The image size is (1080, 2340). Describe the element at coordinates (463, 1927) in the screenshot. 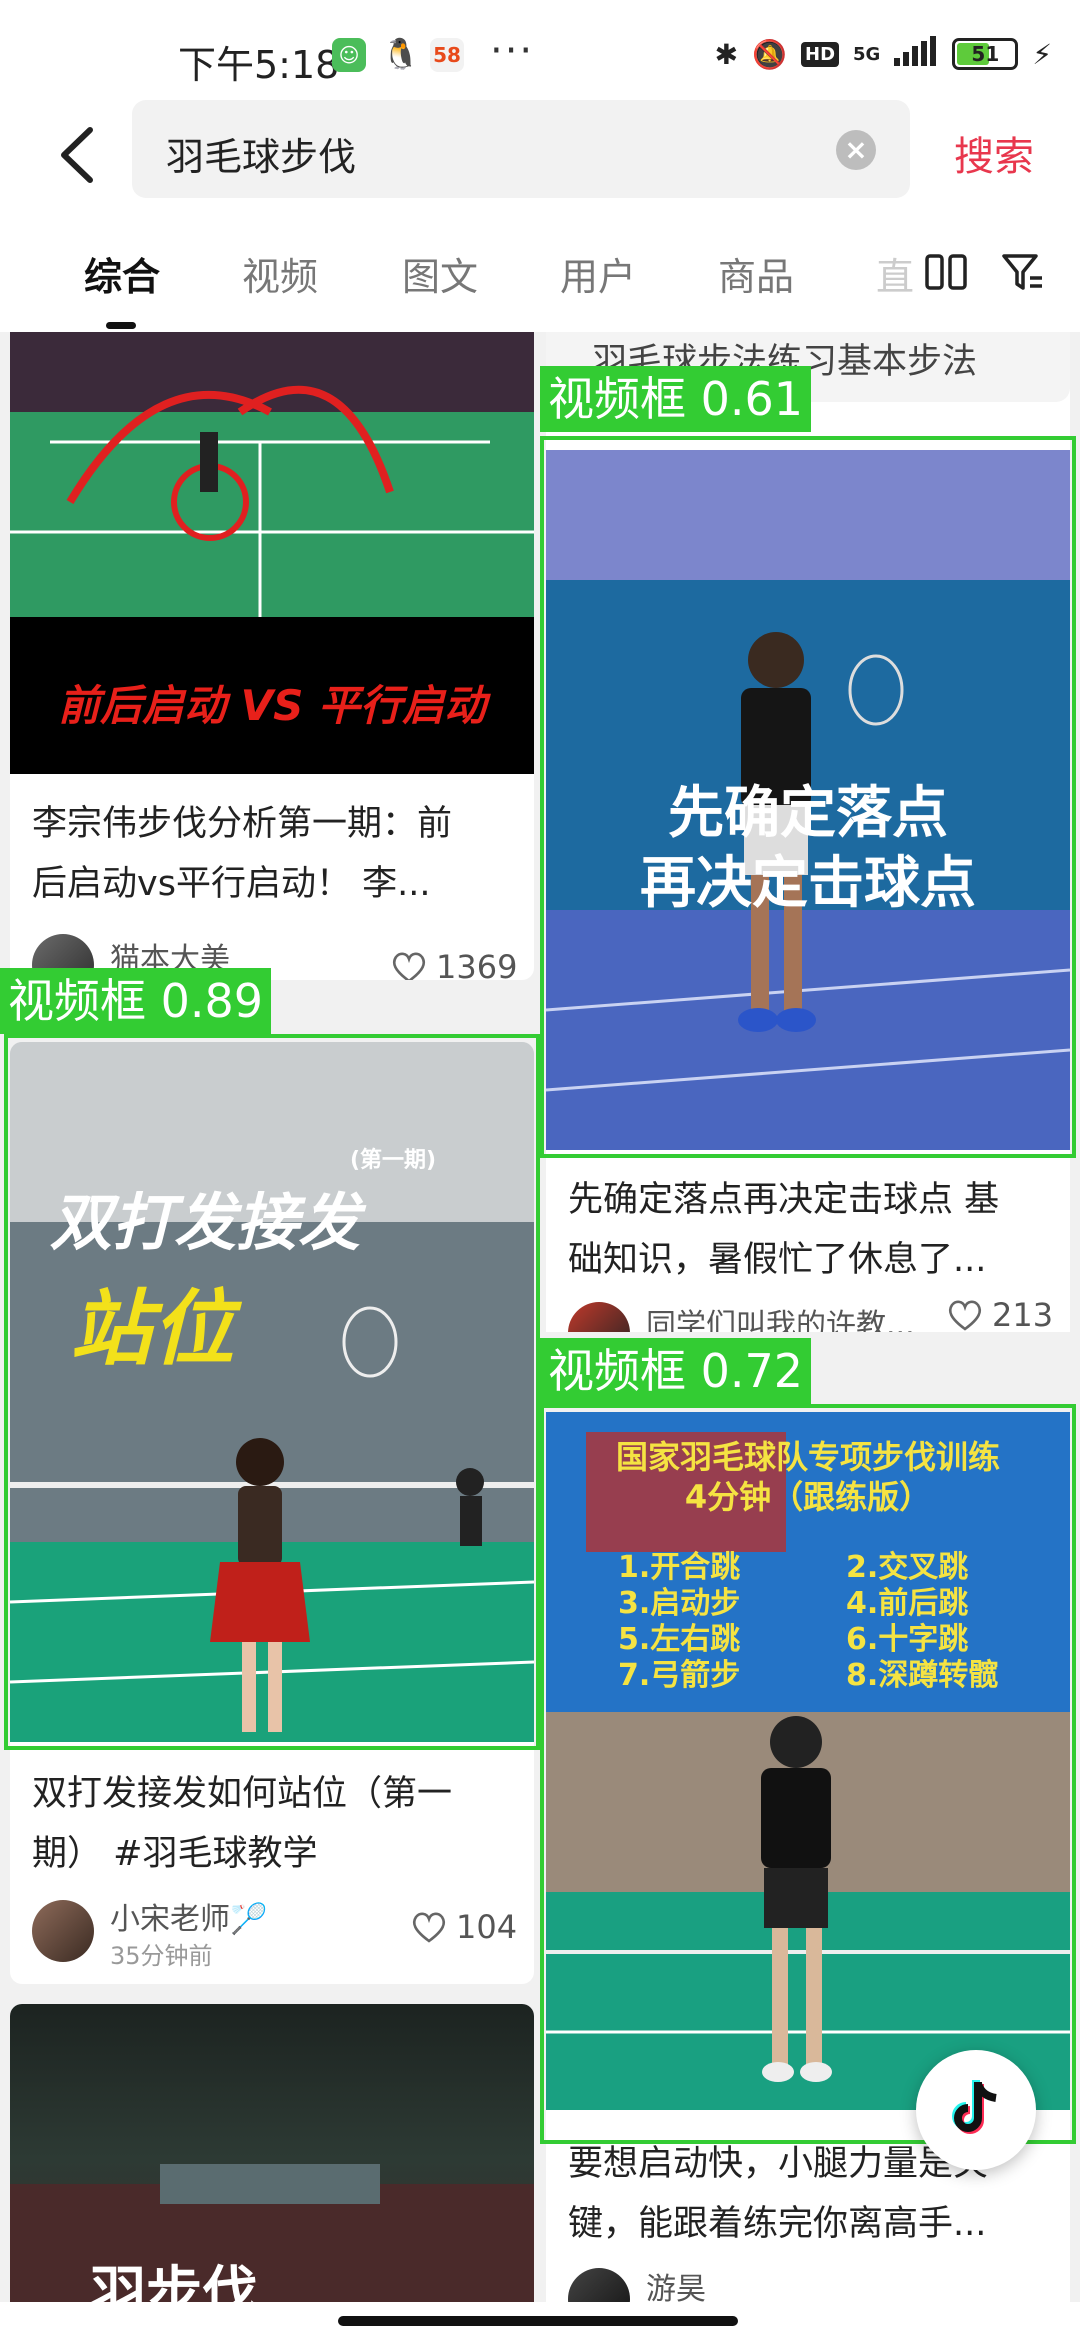

I see `like-count: 104` at that location.